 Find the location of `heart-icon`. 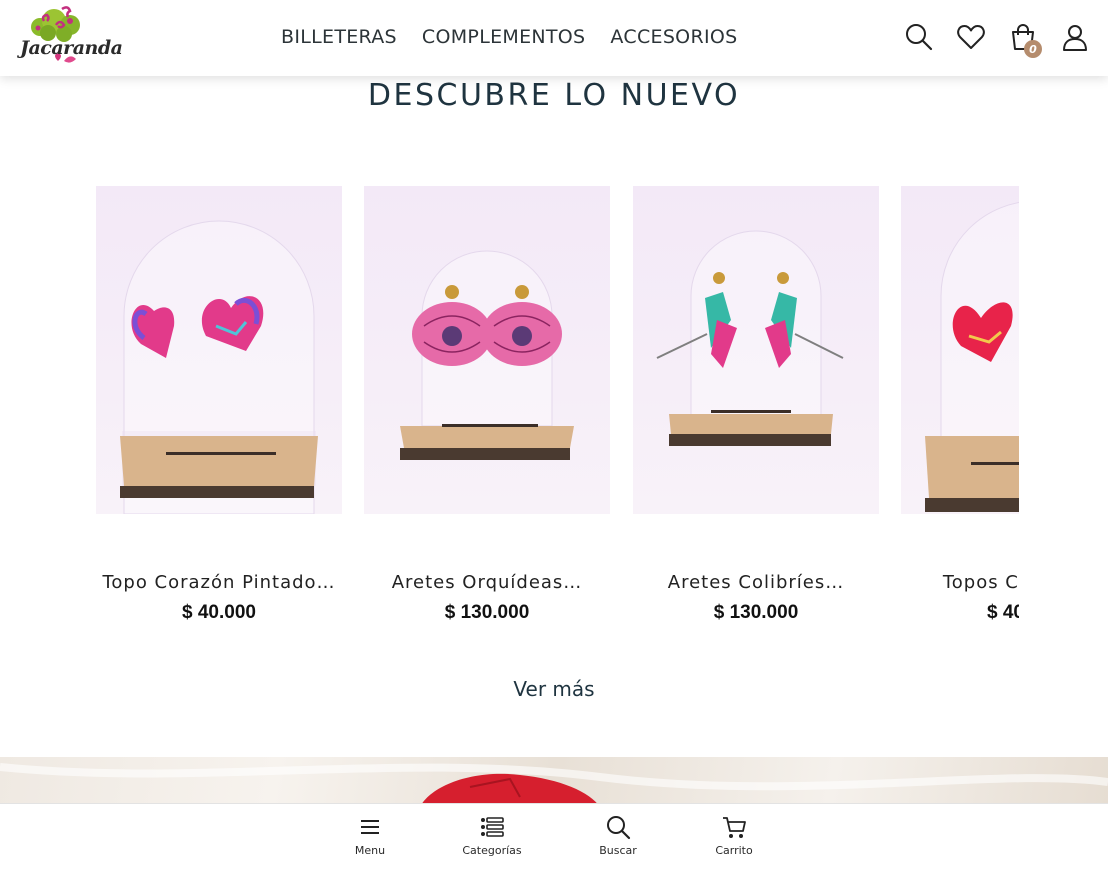

heart-icon is located at coordinates (971, 37).